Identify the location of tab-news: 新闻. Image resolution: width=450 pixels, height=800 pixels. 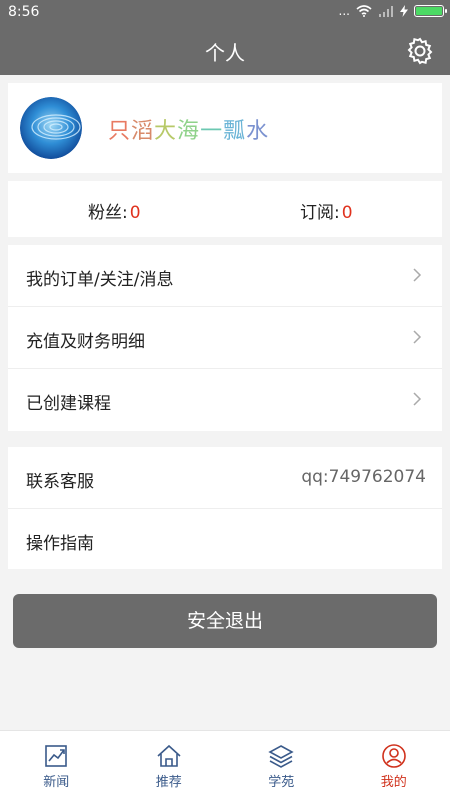
(56, 765).